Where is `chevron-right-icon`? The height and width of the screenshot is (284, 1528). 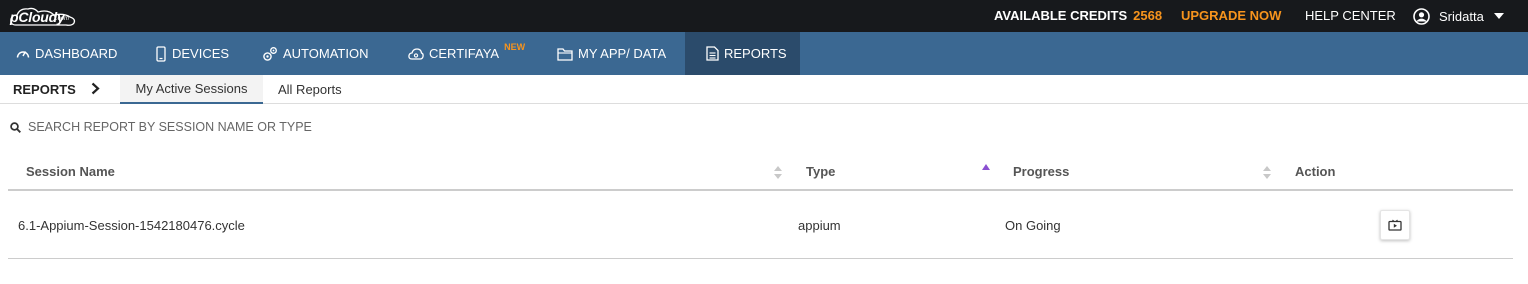 chevron-right-icon is located at coordinates (95, 88).